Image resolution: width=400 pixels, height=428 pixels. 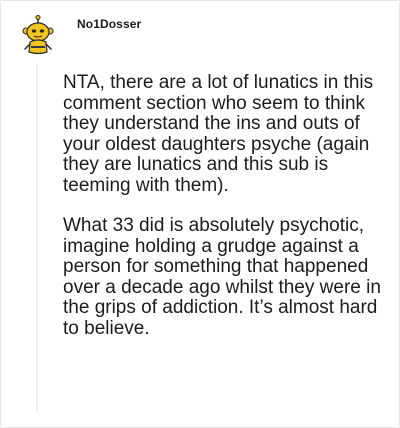 I want to click on comment-header: No1Dosser, so click(x=81, y=35).